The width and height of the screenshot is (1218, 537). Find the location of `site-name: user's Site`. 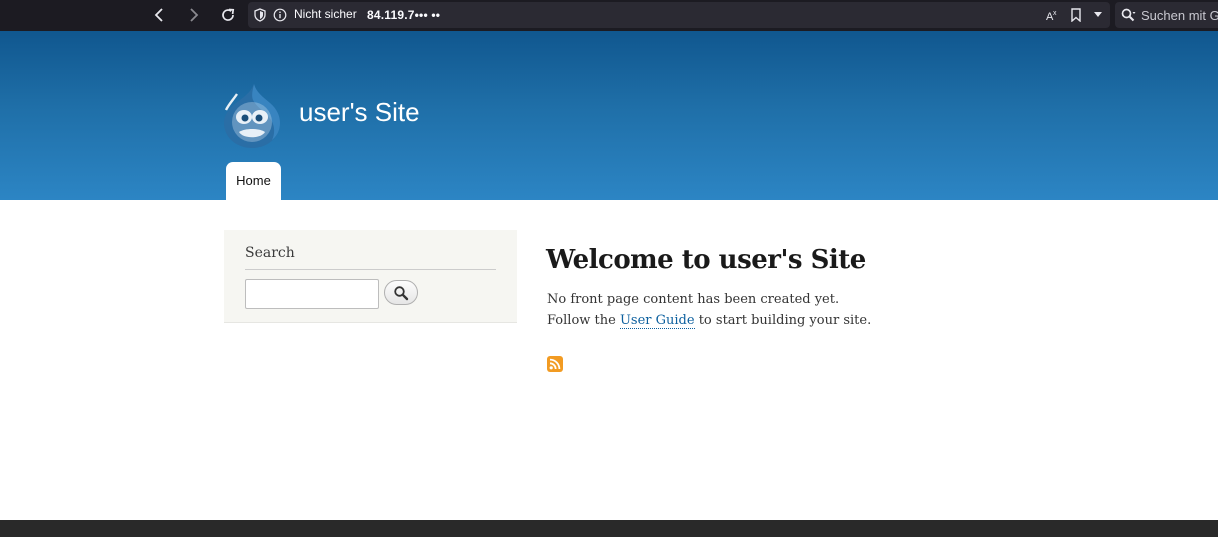

site-name: user's Site is located at coordinates (359, 112).